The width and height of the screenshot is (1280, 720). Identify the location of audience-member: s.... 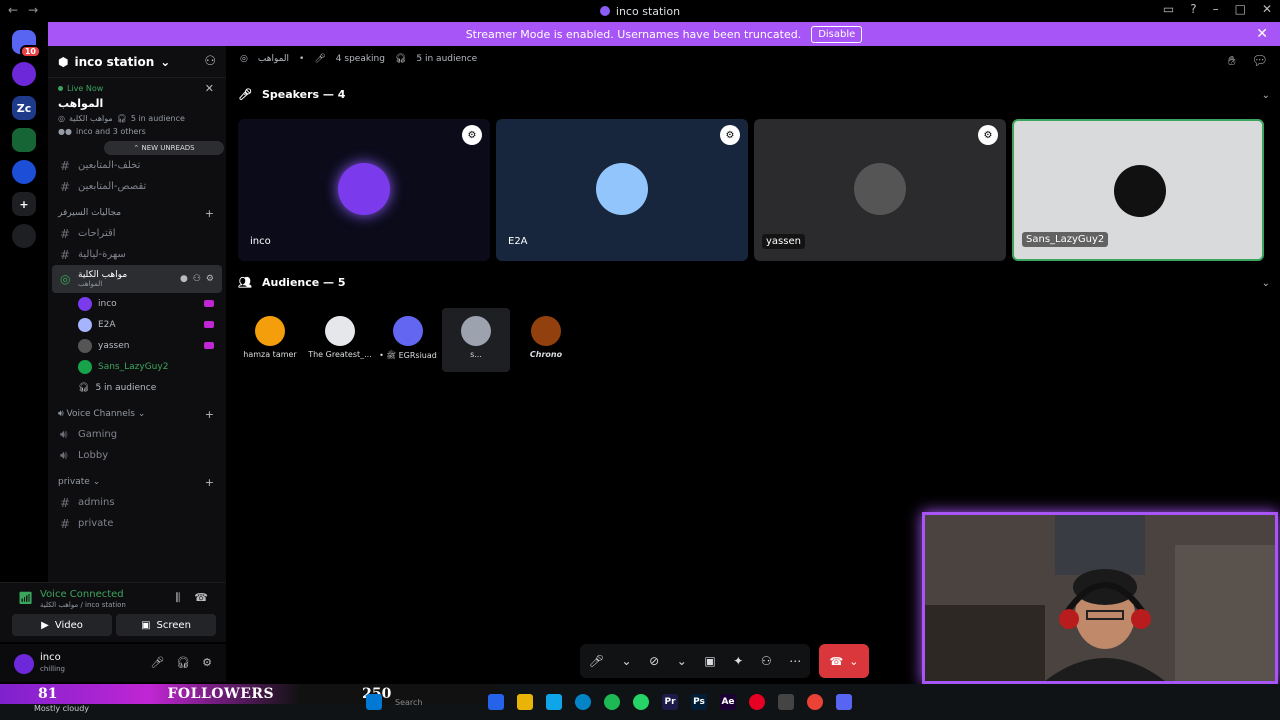
(476, 340).